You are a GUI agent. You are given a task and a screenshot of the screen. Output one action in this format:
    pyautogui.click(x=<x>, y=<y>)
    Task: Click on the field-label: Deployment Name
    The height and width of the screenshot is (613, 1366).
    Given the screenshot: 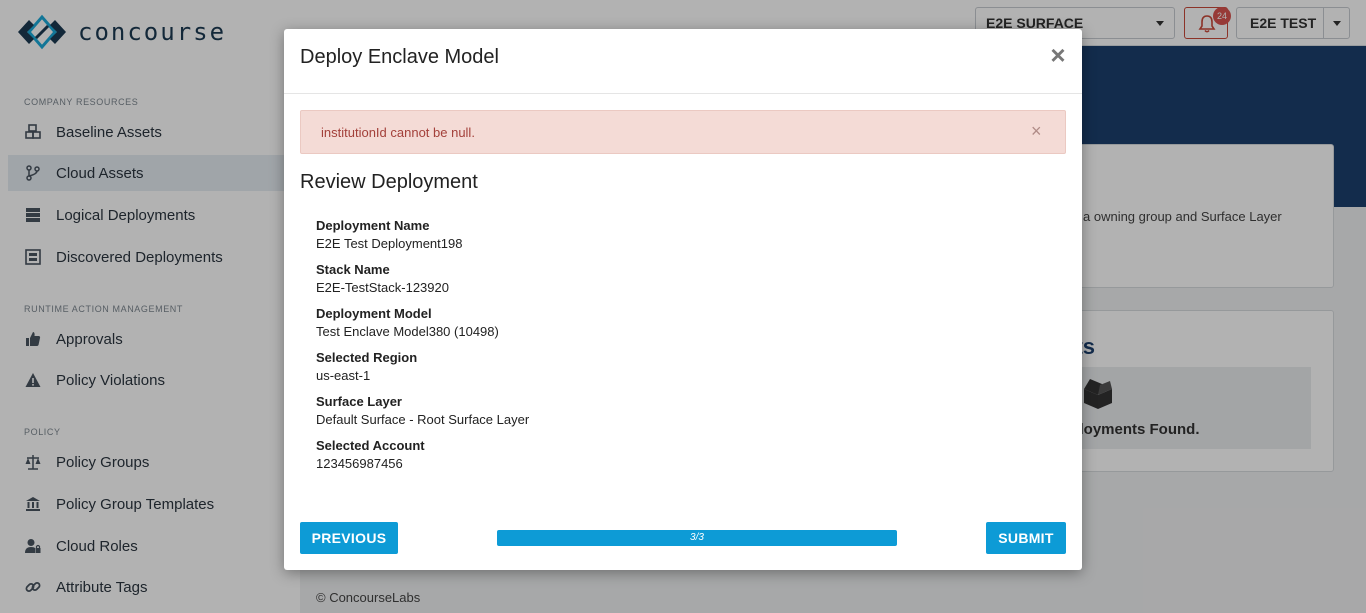 What is the action you would take?
    pyautogui.click(x=373, y=225)
    